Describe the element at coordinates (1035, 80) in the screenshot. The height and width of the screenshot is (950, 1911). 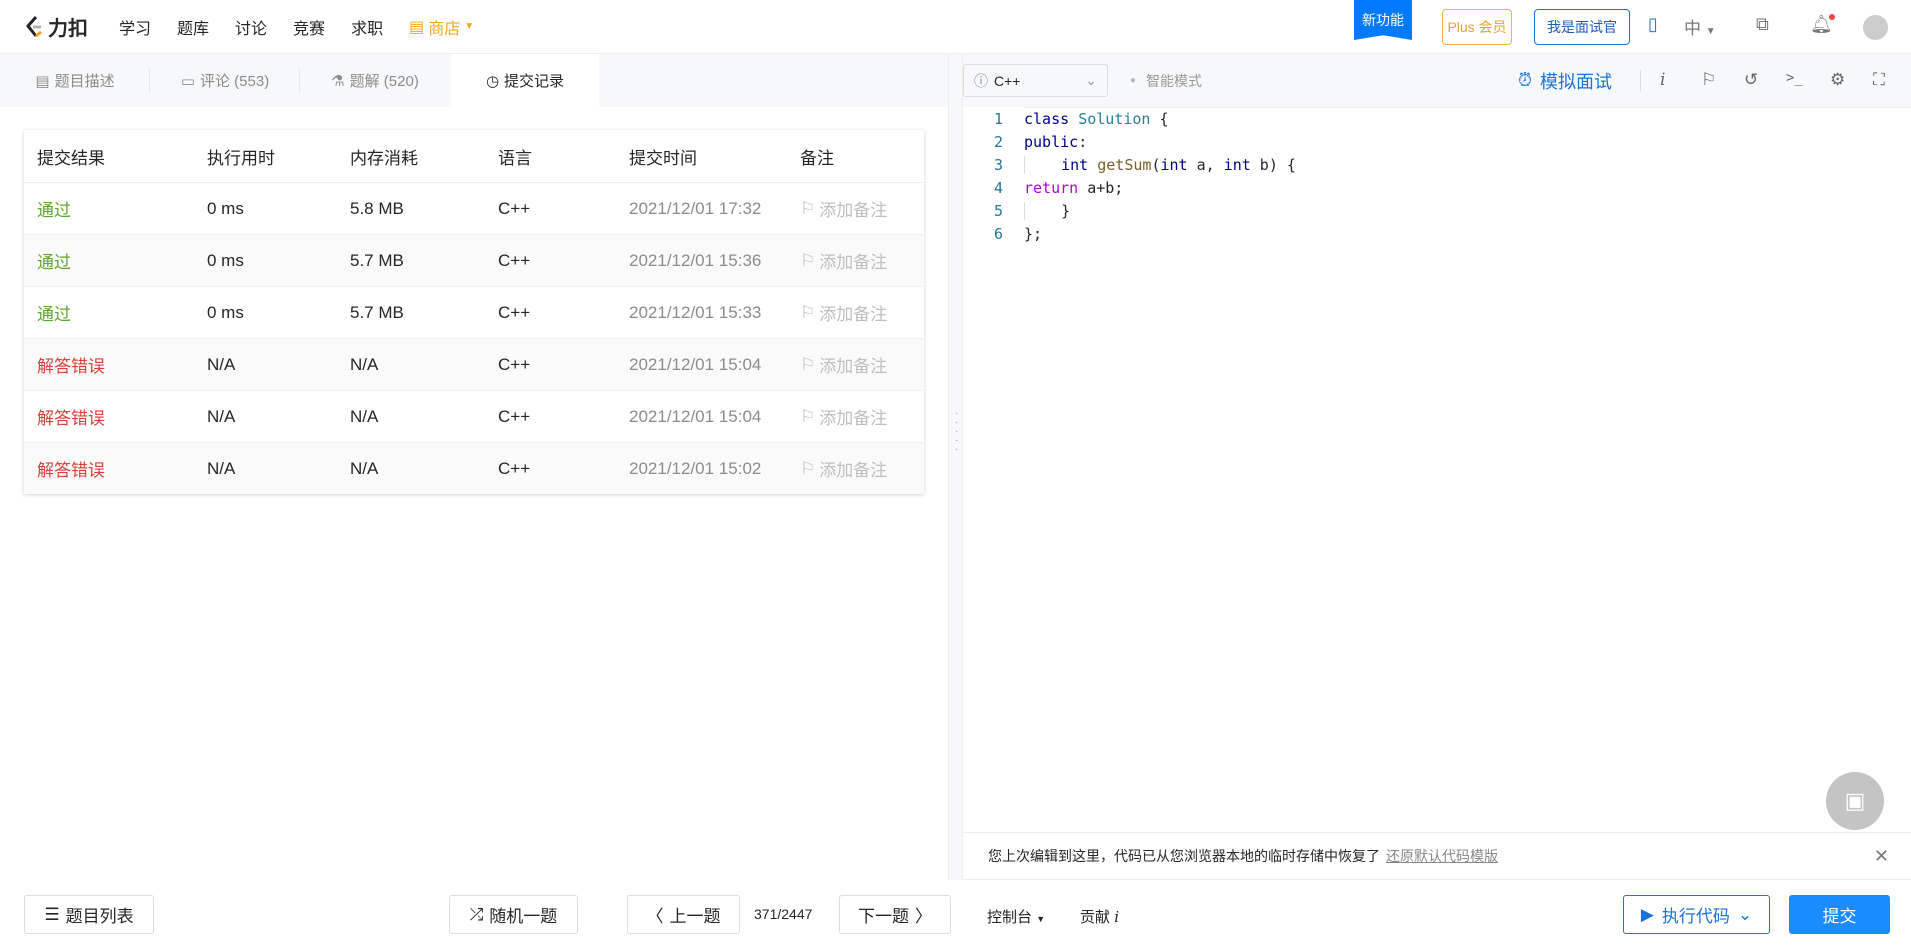
I see `language-select: ⓘ C++ ⌄` at that location.